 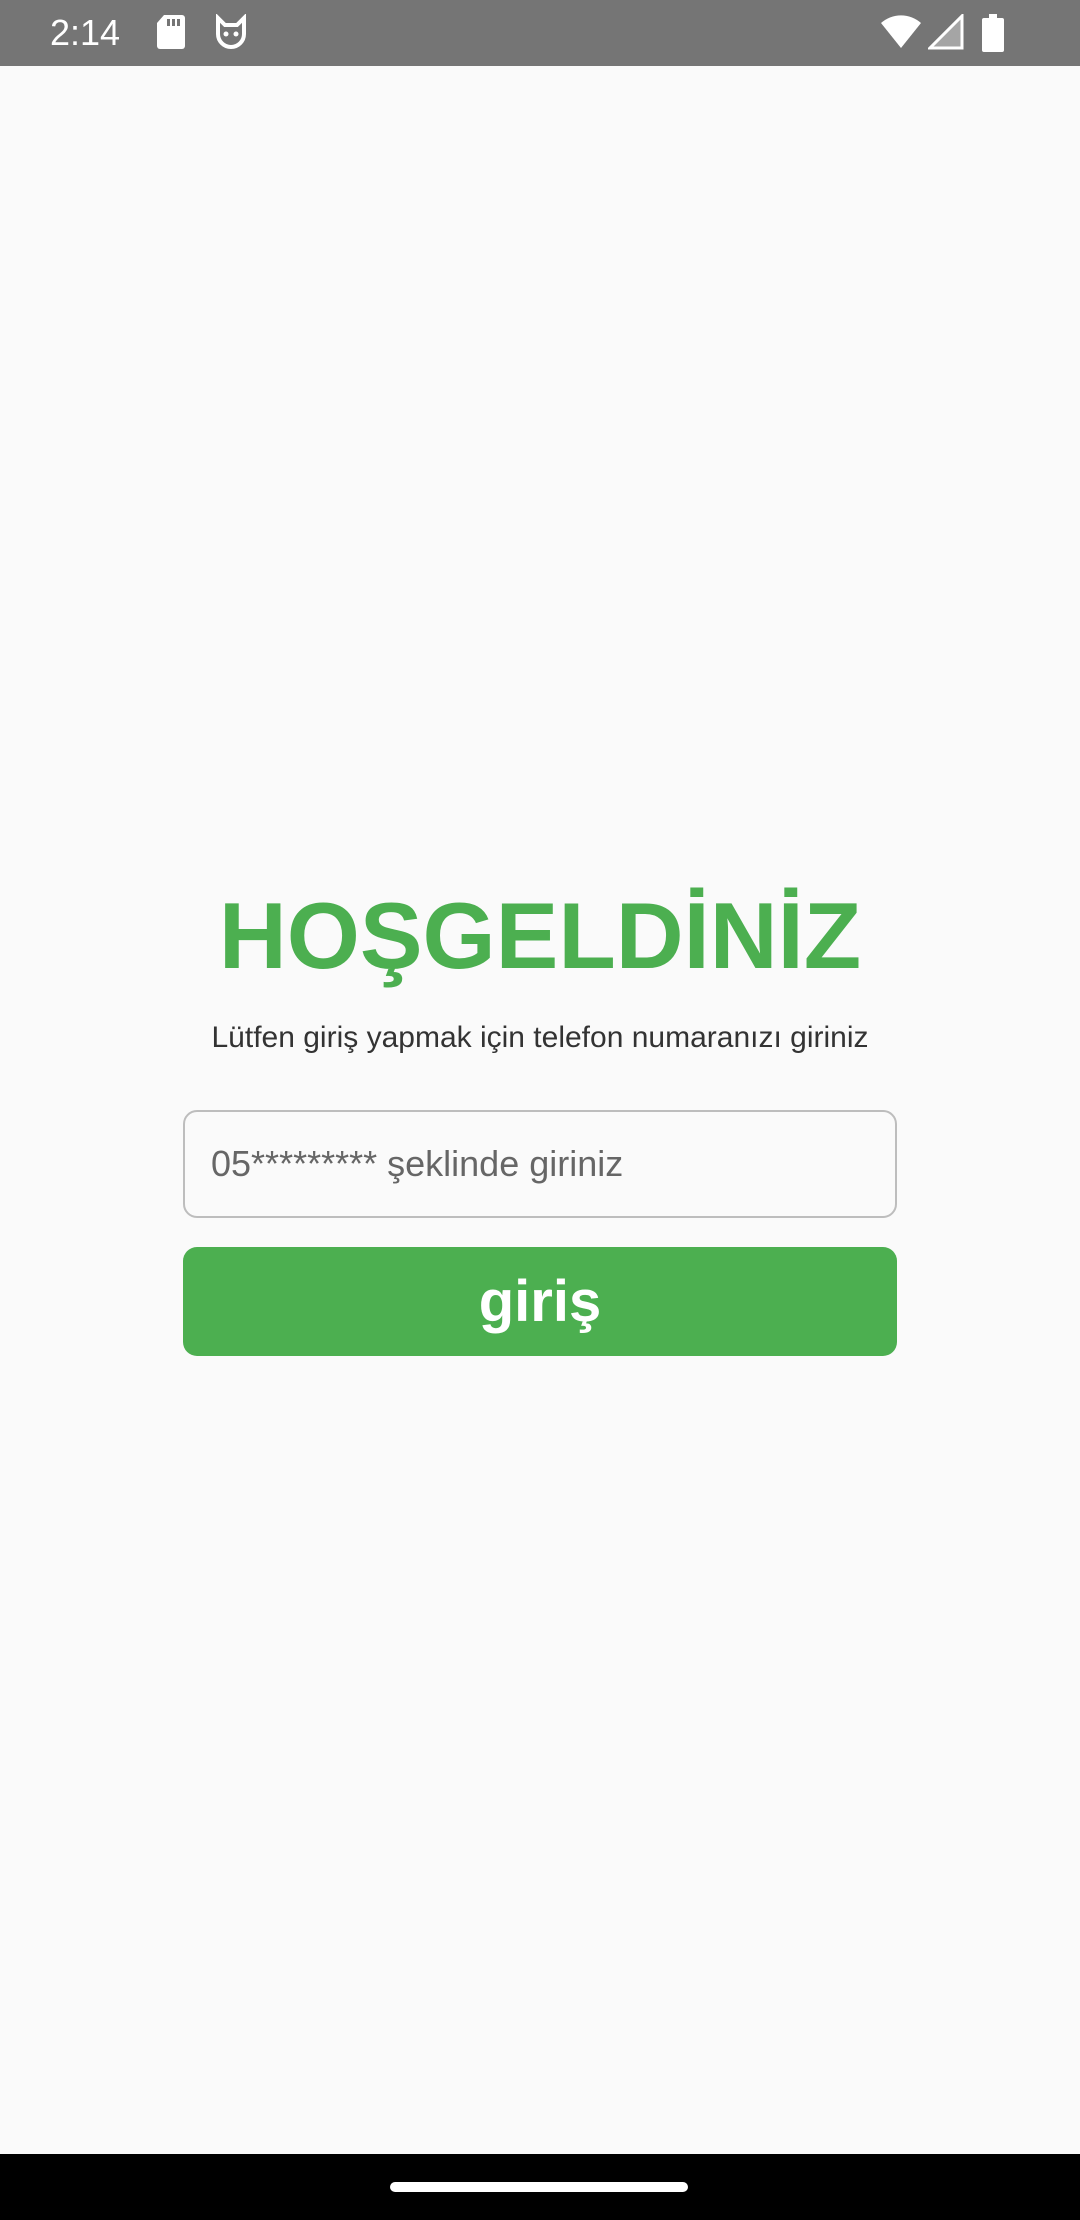 I want to click on sd-card-icon, so click(x=171, y=32).